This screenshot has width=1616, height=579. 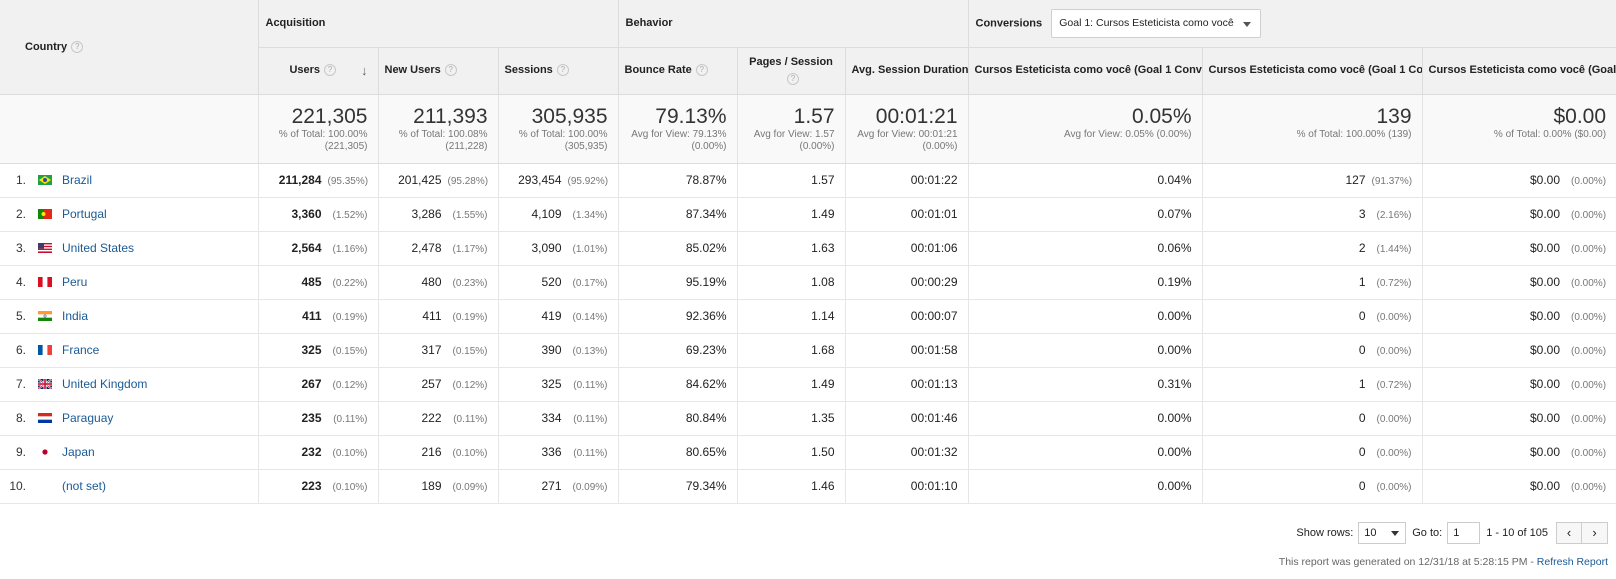 What do you see at coordinates (77, 180) in the screenshot?
I see `country-link: Brazil` at bounding box center [77, 180].